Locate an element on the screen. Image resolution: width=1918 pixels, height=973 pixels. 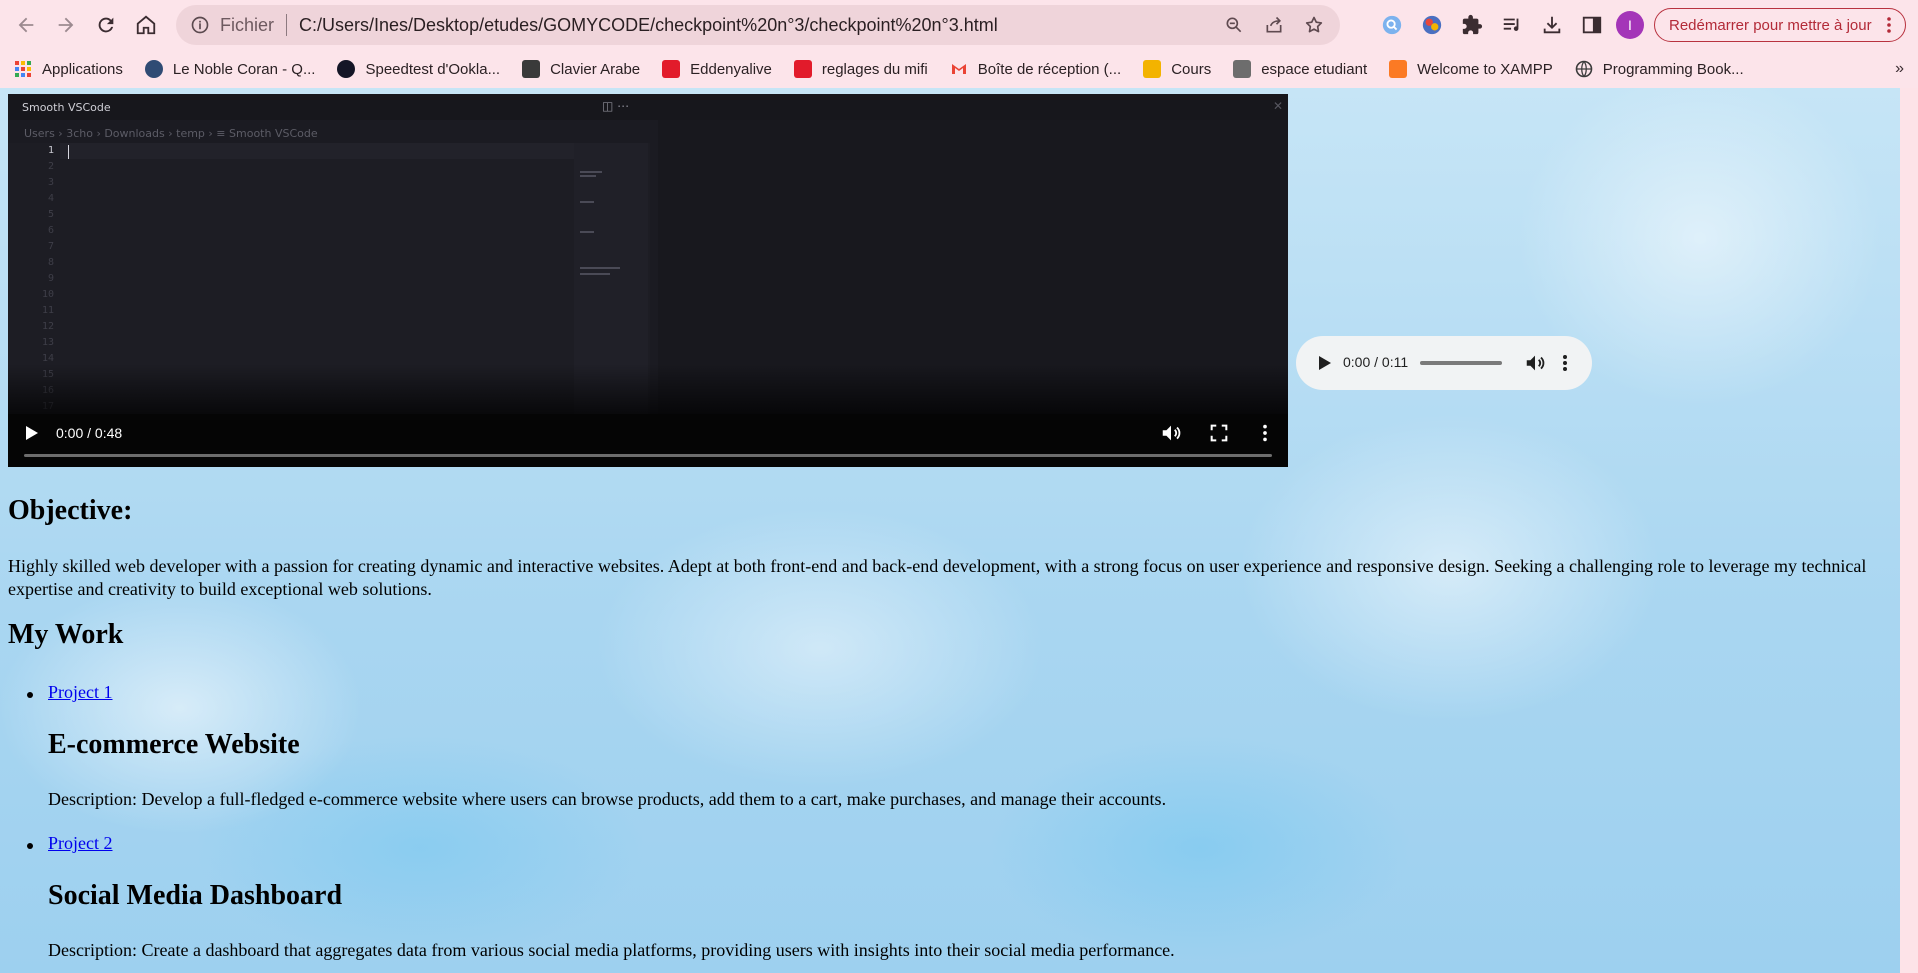
bookmark-espace-etudiant: espace etudiant is located at coordinates (1300, 69).